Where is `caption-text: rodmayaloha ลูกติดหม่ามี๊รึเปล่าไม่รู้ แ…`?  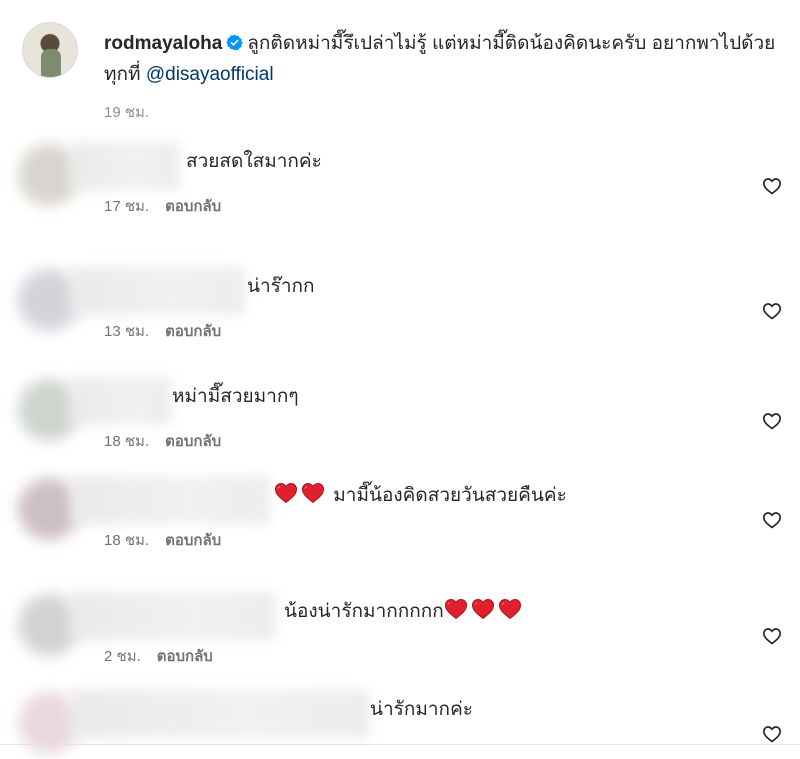 caption-text: rodmayaloha ลูกติดหม่ามี๊รึเปล่าไม่รู้ แ… is located at coordinates (444, 59).